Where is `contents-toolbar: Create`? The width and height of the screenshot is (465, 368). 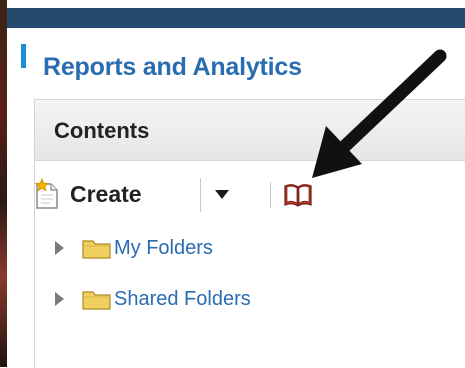 contents-toolbar: Create is located at coordinates (182, 196).